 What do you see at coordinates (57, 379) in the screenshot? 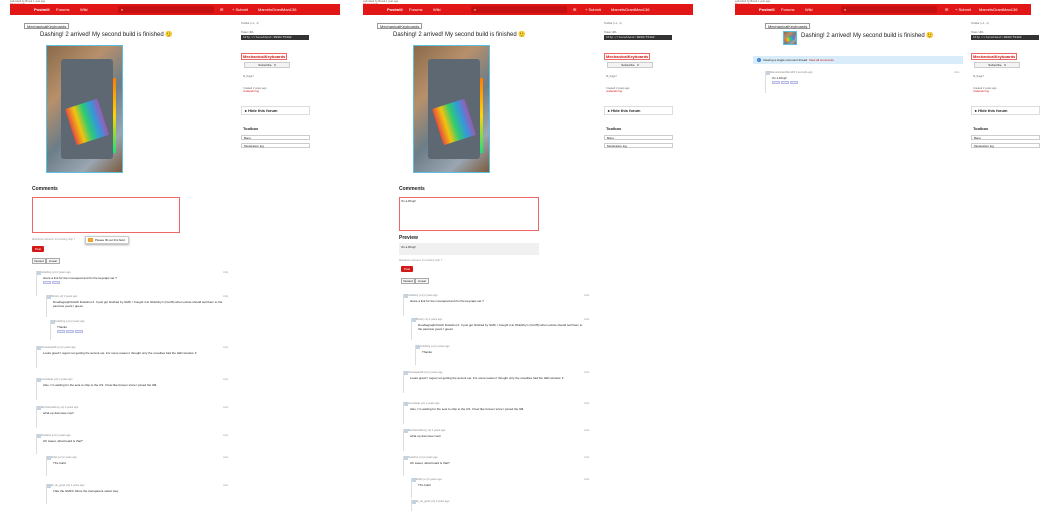
I see `comment-meta: somedude [+1] 2 years ago` at bounding box center [57, 379].